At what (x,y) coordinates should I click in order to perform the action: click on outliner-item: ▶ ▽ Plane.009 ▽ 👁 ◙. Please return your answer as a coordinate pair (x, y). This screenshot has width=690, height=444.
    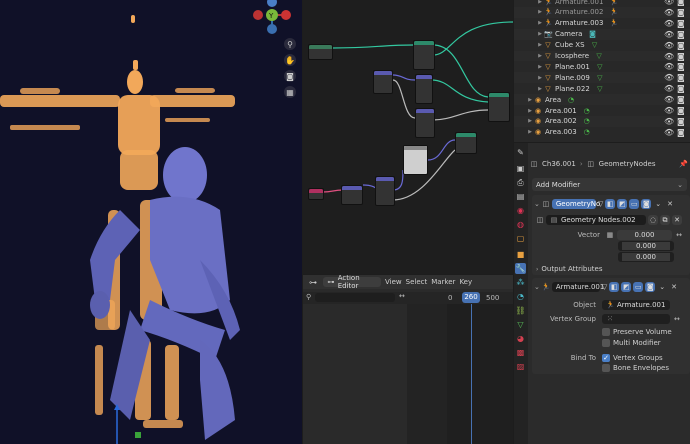
    Looking at the image, I should click on (602, 78).